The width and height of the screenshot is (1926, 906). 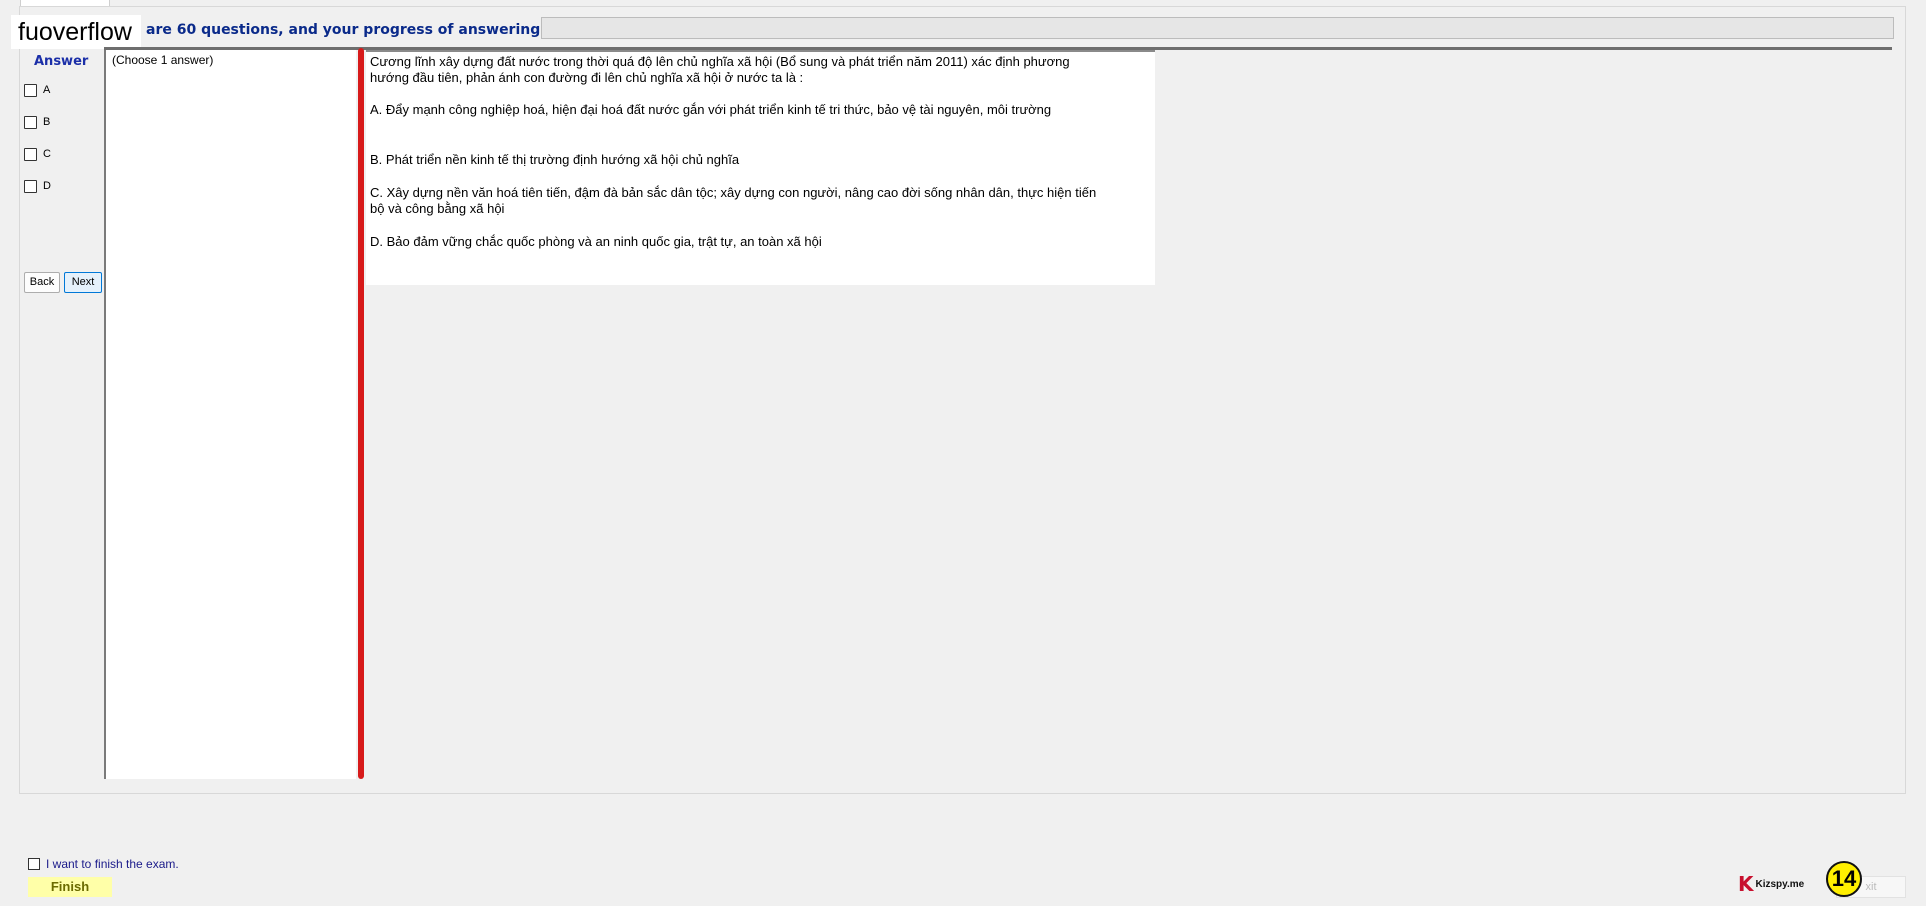 What do you see at coordinates (112, 864) in the screenshot?
I see `finish-checkbox-label: I want to finish the exam.` at bounding box center [112, 864].